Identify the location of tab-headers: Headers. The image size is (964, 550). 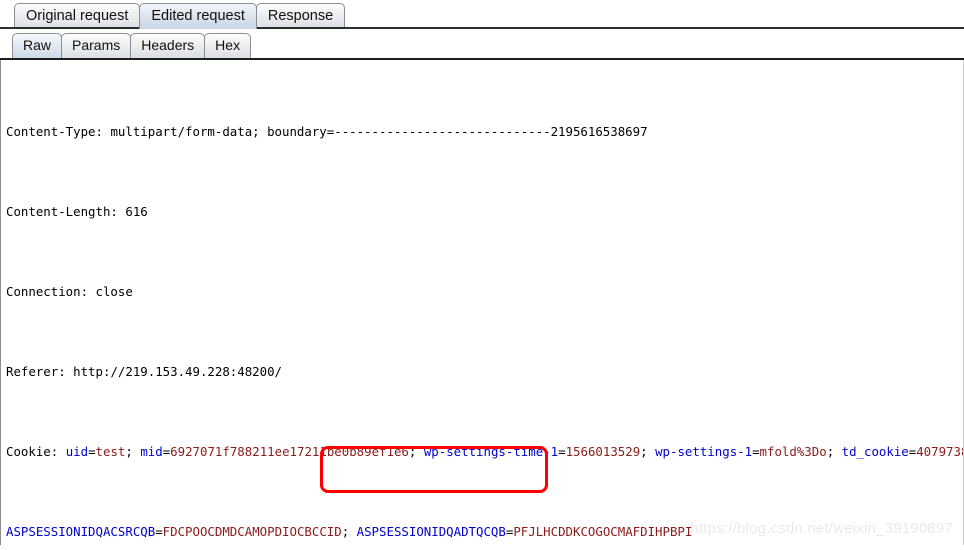
(168, 45).